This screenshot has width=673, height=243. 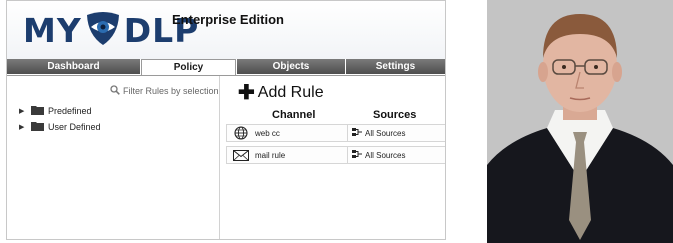 I want to click on plus-icon: ✚, so click(x=246, y=93).